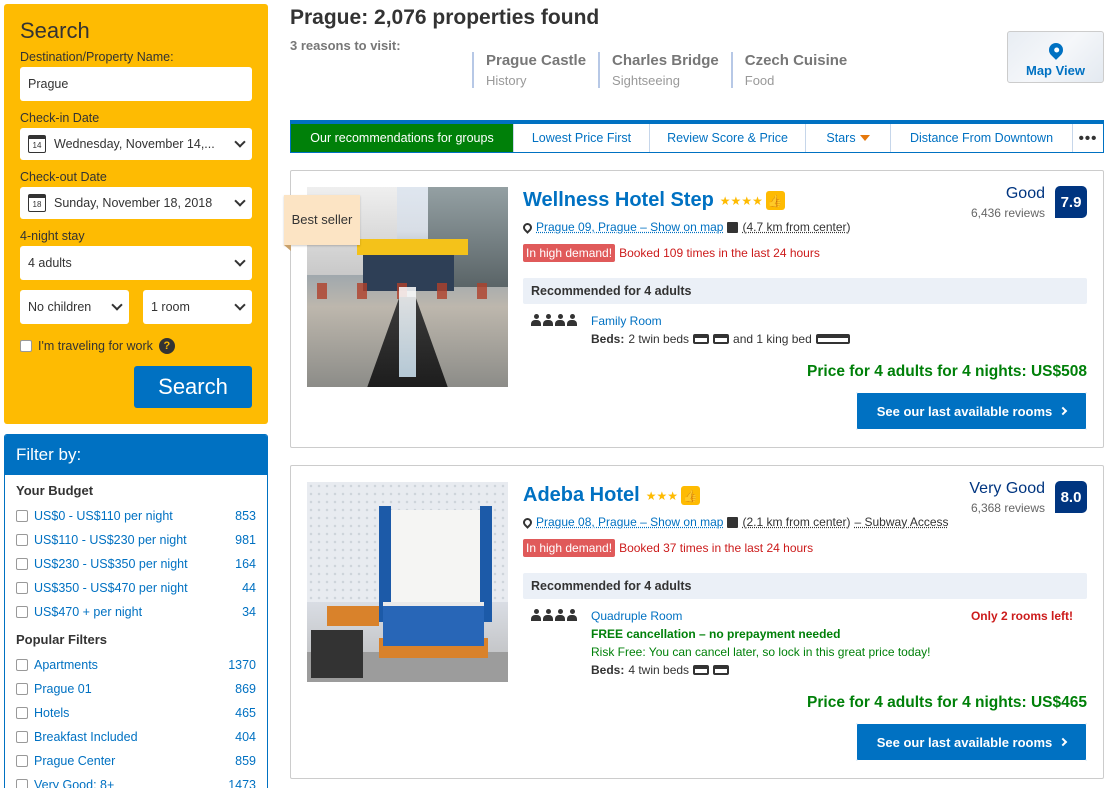  Describe the element at coordinates (74, 783) in the screenshot. I see `filter-label: Very Good: 8+` at that location.